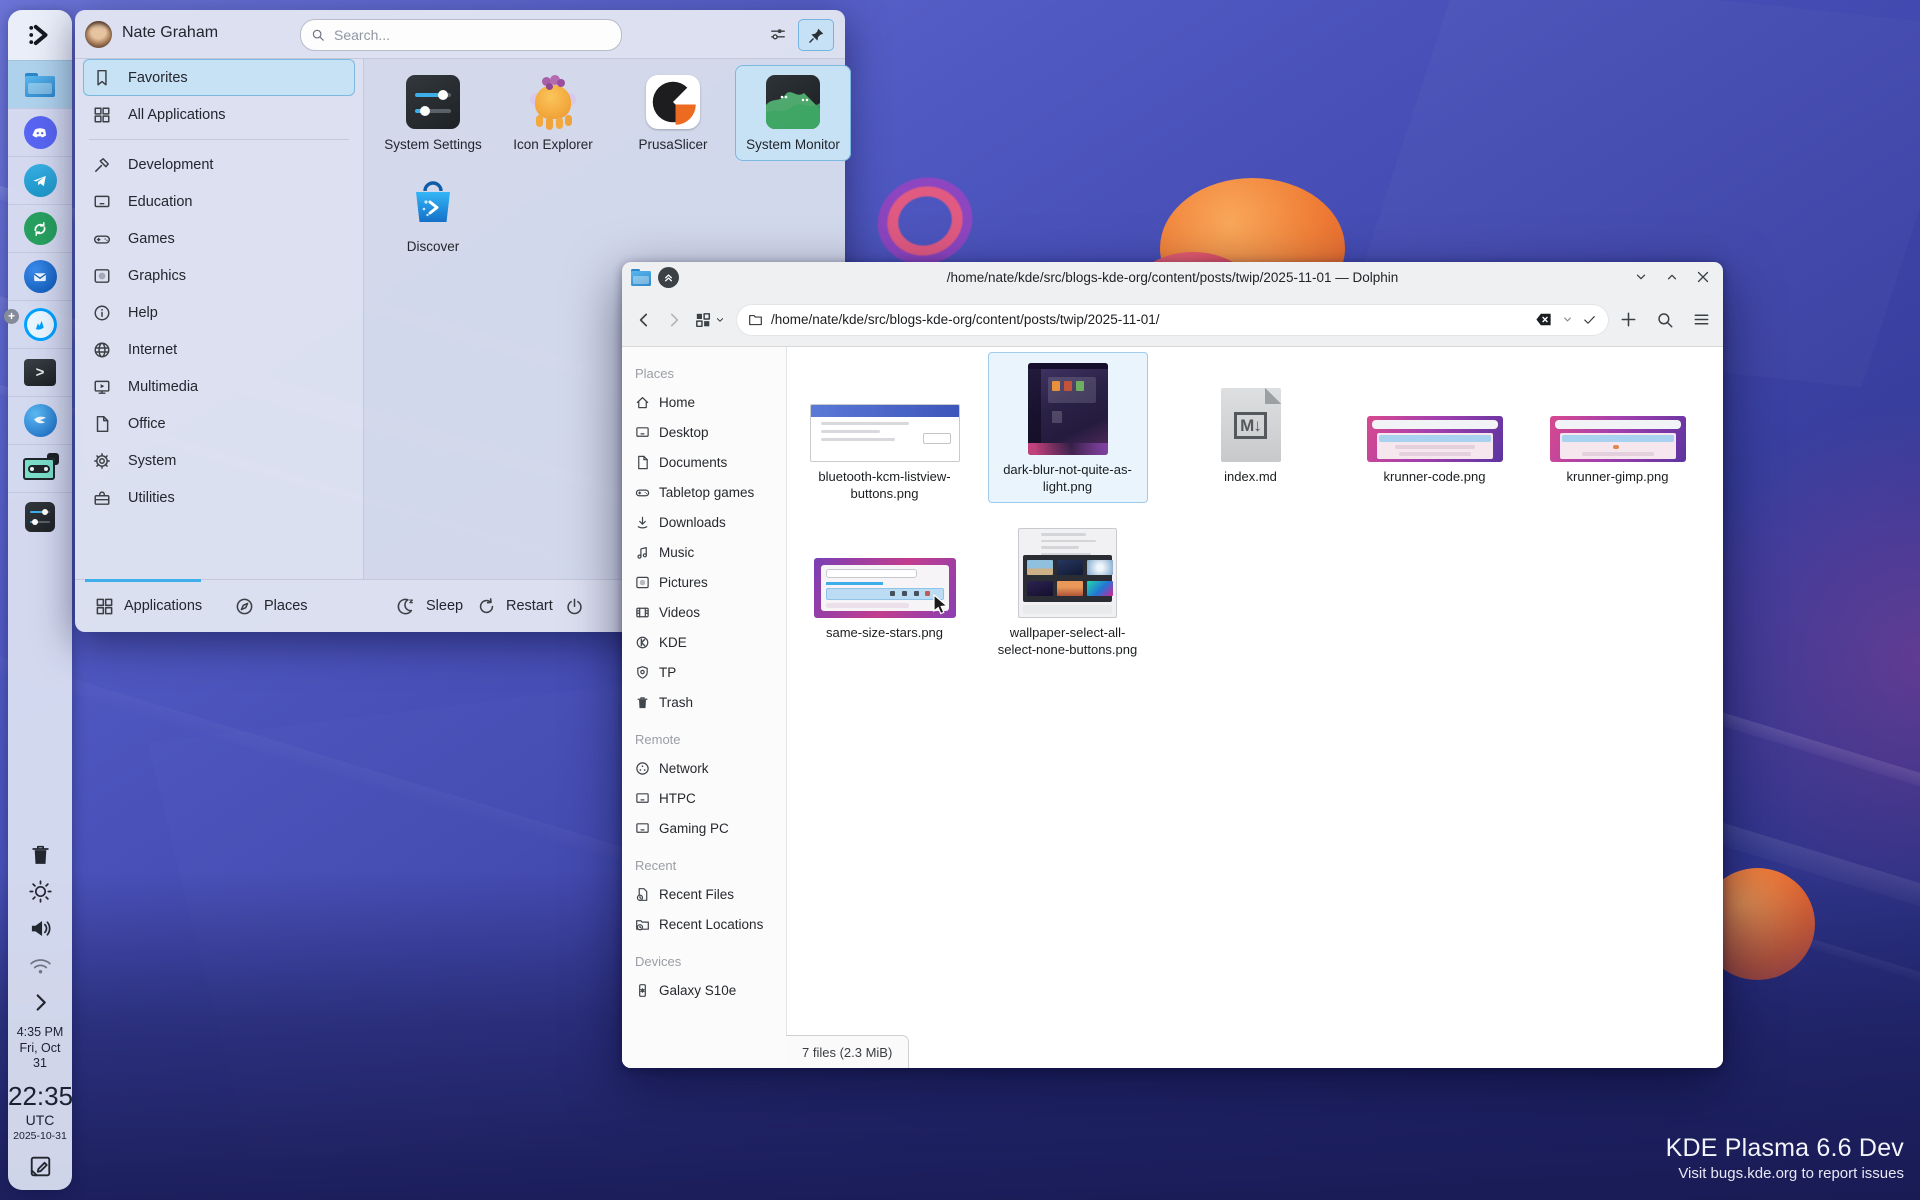 The height and width of the screenshot is (1200, 1920). What do you see at coordinates (244, 606) in the screenshot?
I see `compass-icon` at bounding box center [244, 606].